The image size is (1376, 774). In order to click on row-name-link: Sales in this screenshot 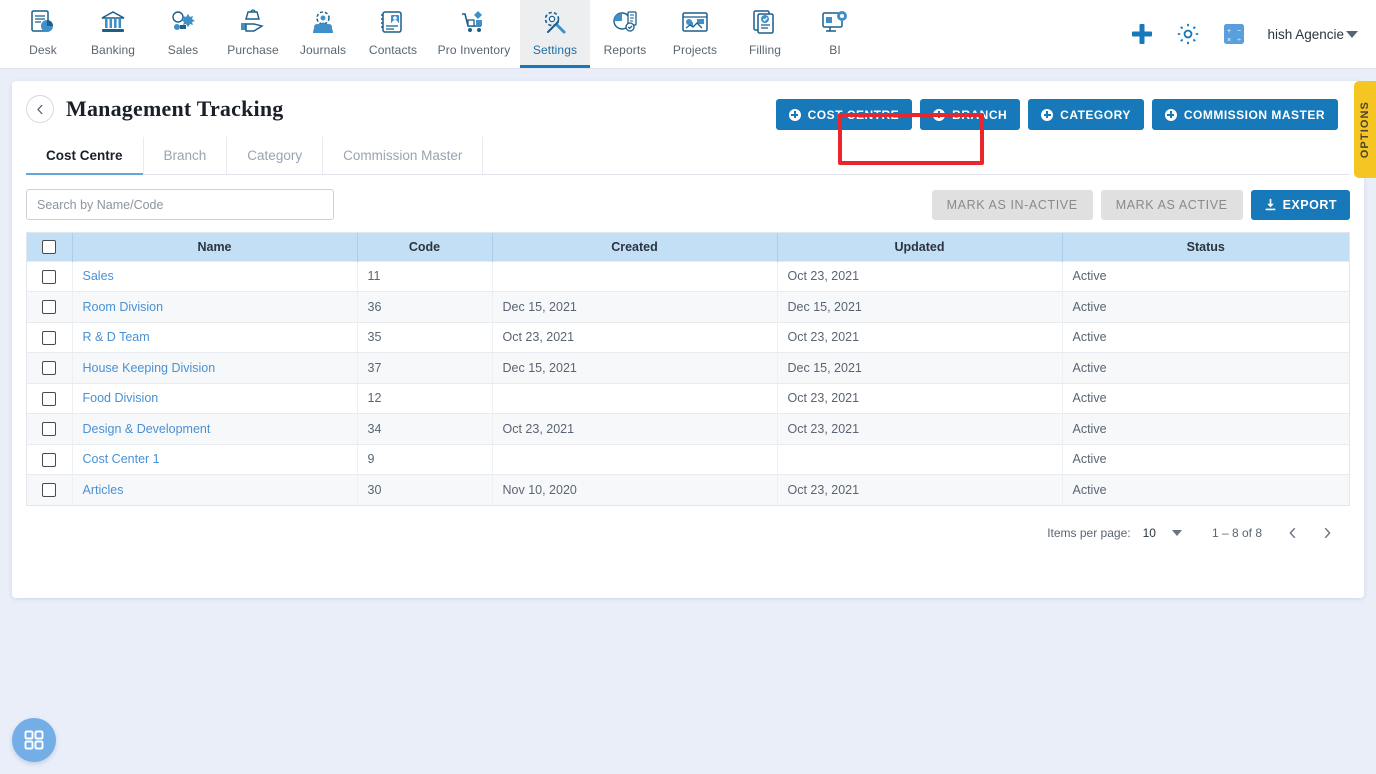, I will do `click(98, 276)`.